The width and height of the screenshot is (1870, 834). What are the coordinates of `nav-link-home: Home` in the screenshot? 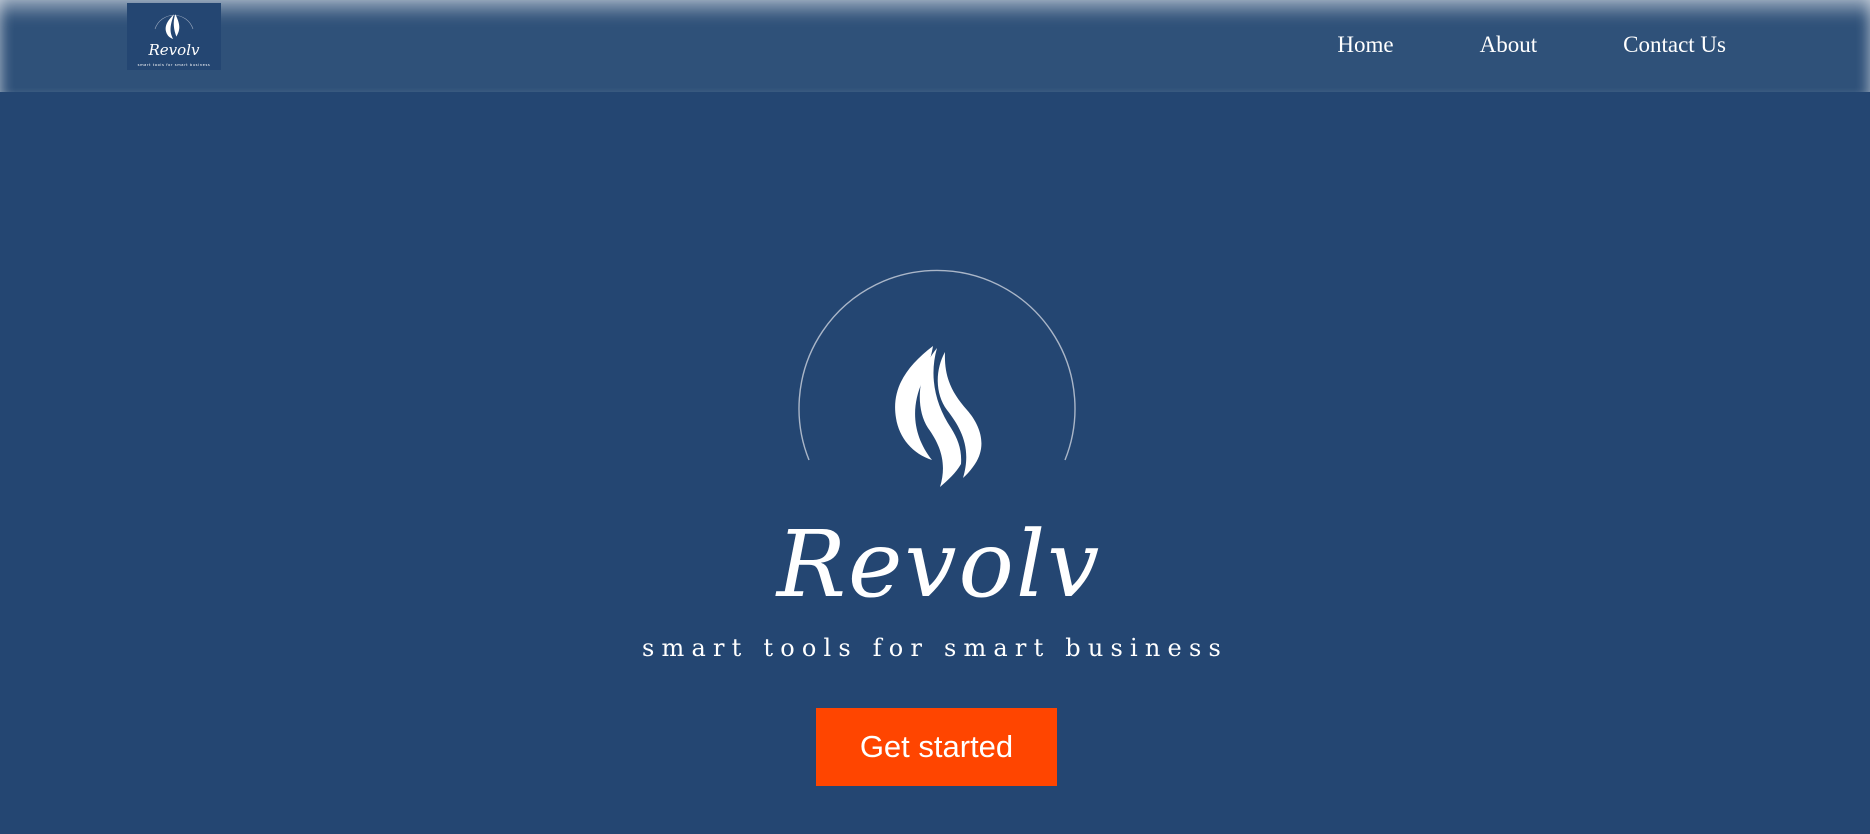 It's located at (1365, 45).